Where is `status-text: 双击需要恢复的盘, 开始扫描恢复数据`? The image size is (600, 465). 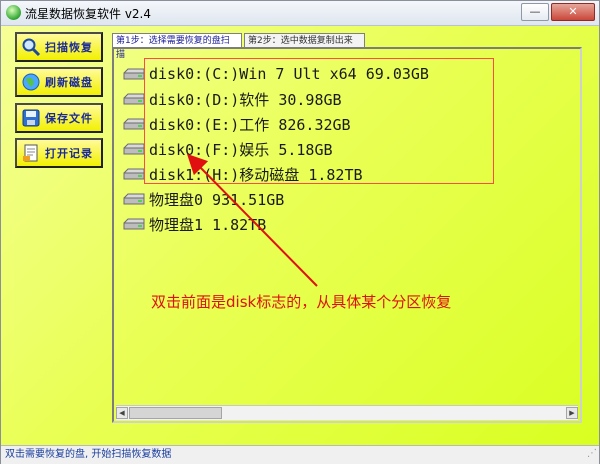
status-text: 双击需要恢复的盘, 开始扫描恢复数据 is located at coordinates (88, 454).